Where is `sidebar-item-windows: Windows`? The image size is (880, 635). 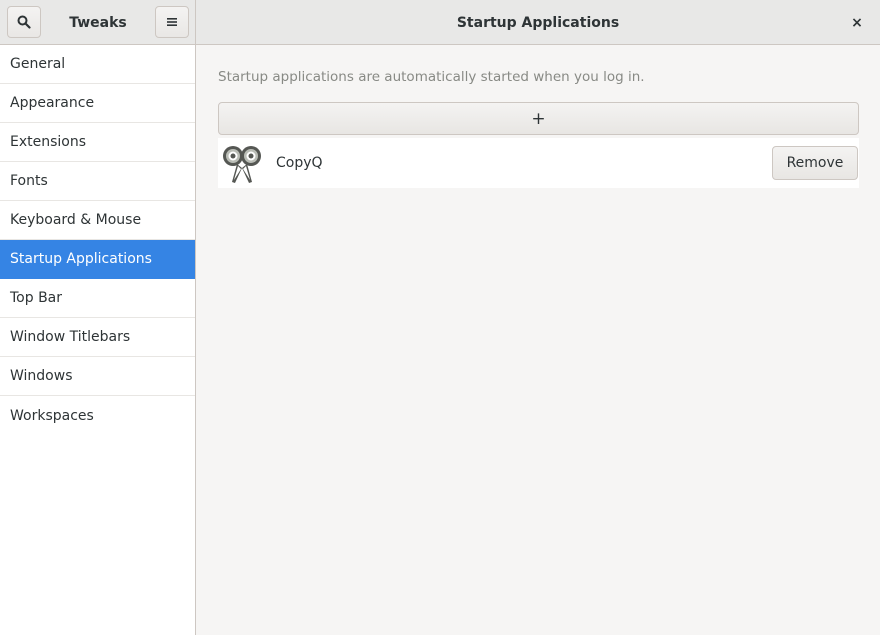 sidebar-item-windows: Windows is located at coordinates (97, 376).